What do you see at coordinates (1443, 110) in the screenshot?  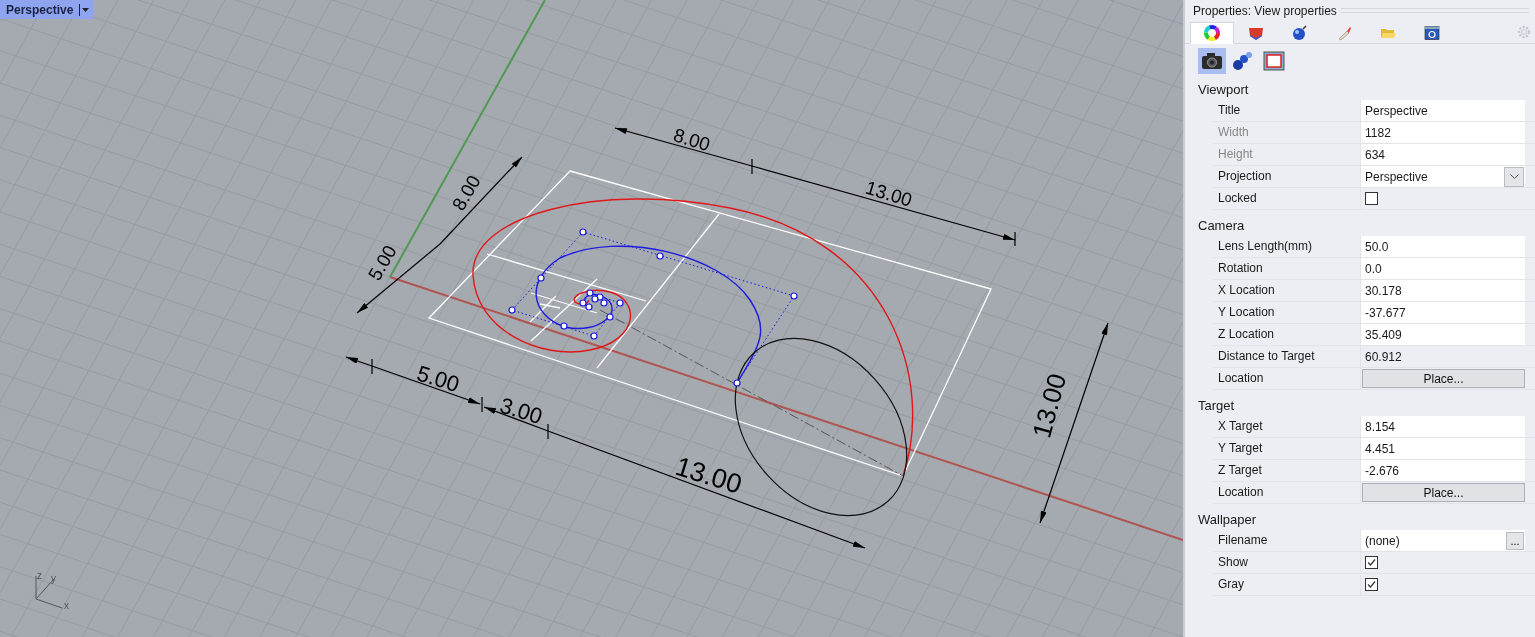 I see `property-field: Perspective` at bounding box center [1443, 110].